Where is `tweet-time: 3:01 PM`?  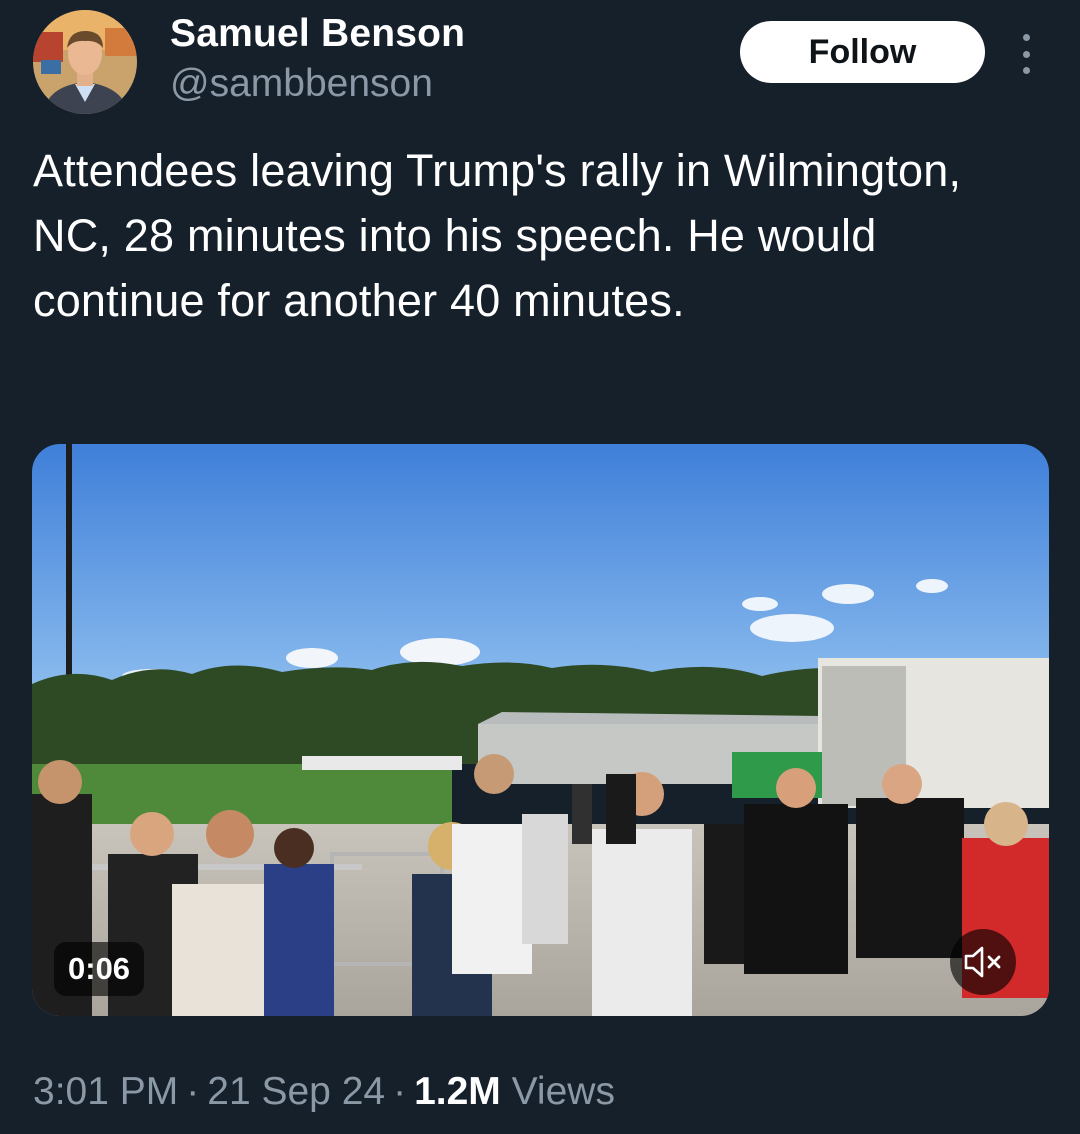
tweet-time: 3:01 PM is located at coordinates (105, 1091).